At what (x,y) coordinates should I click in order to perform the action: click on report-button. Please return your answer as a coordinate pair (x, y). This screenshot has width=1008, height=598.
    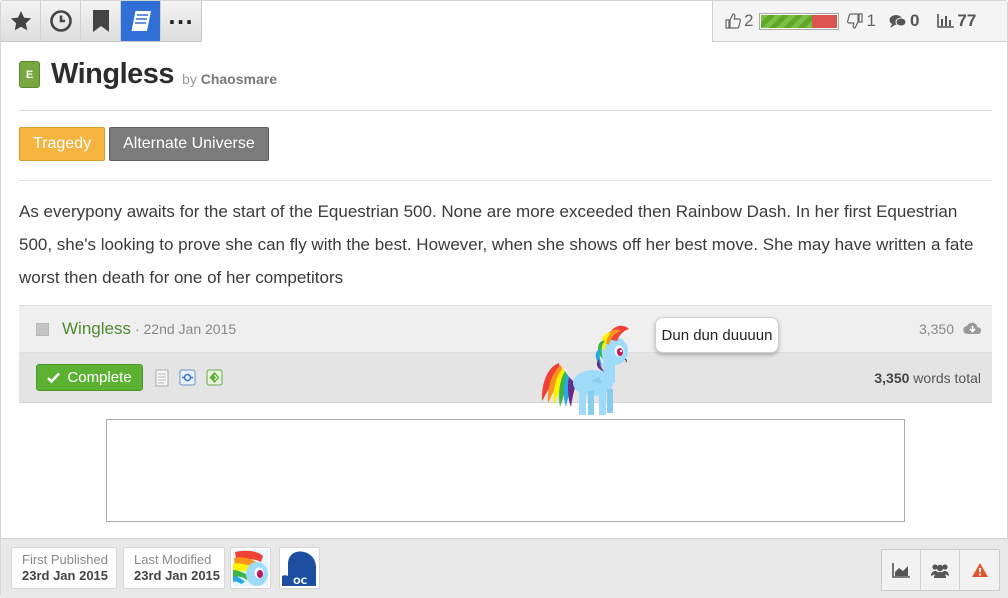
    Looking at the image, I should click on (979, 570).